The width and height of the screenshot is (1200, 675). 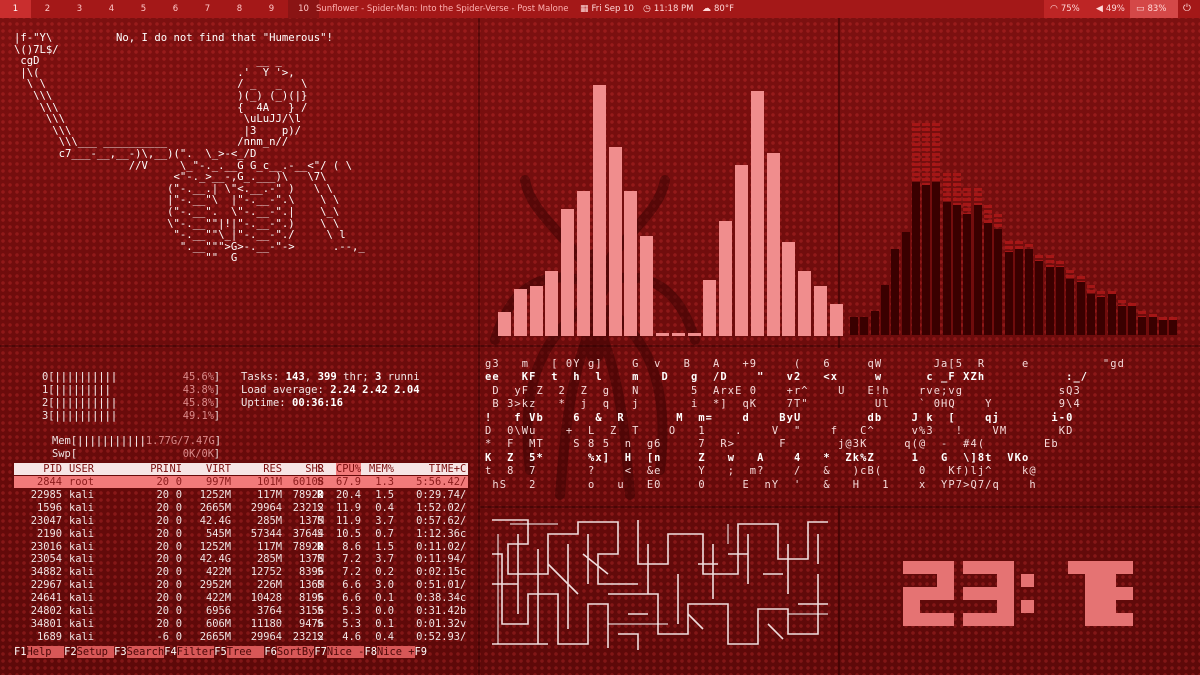 What do you see at coordinates (111, 9) in the screenshot?
I see `workspace-4: 4` at bounding box center [111, 9].